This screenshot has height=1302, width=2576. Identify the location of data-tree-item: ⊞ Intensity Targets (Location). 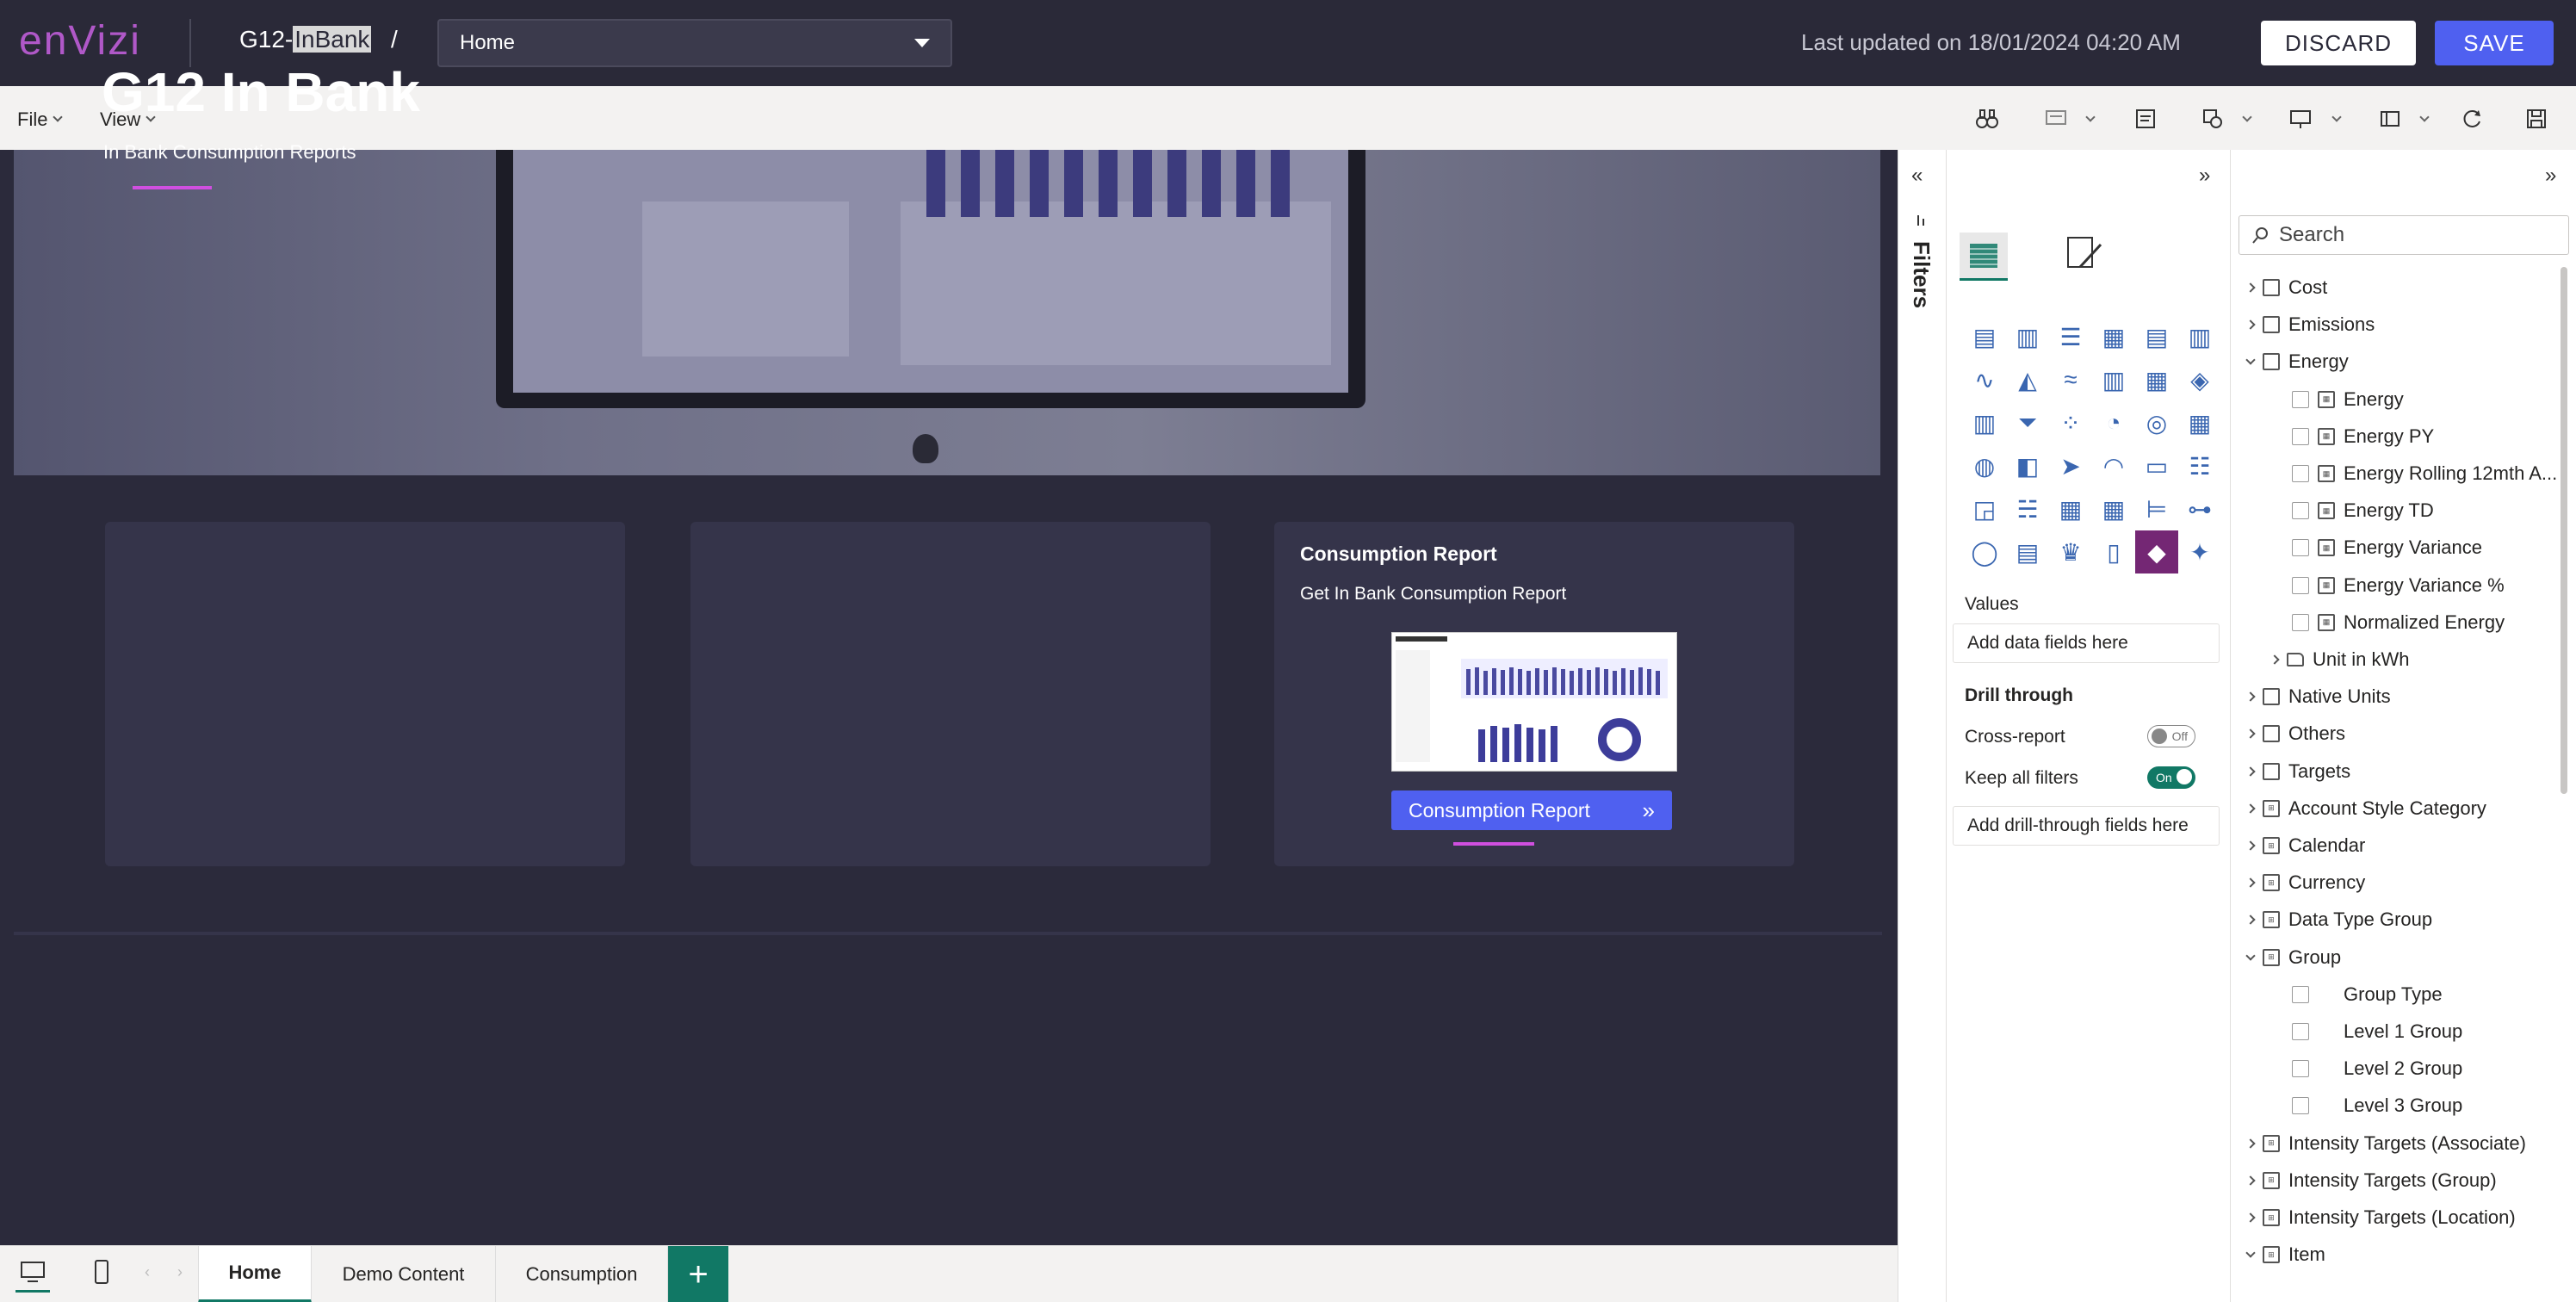
(2380, 1218).